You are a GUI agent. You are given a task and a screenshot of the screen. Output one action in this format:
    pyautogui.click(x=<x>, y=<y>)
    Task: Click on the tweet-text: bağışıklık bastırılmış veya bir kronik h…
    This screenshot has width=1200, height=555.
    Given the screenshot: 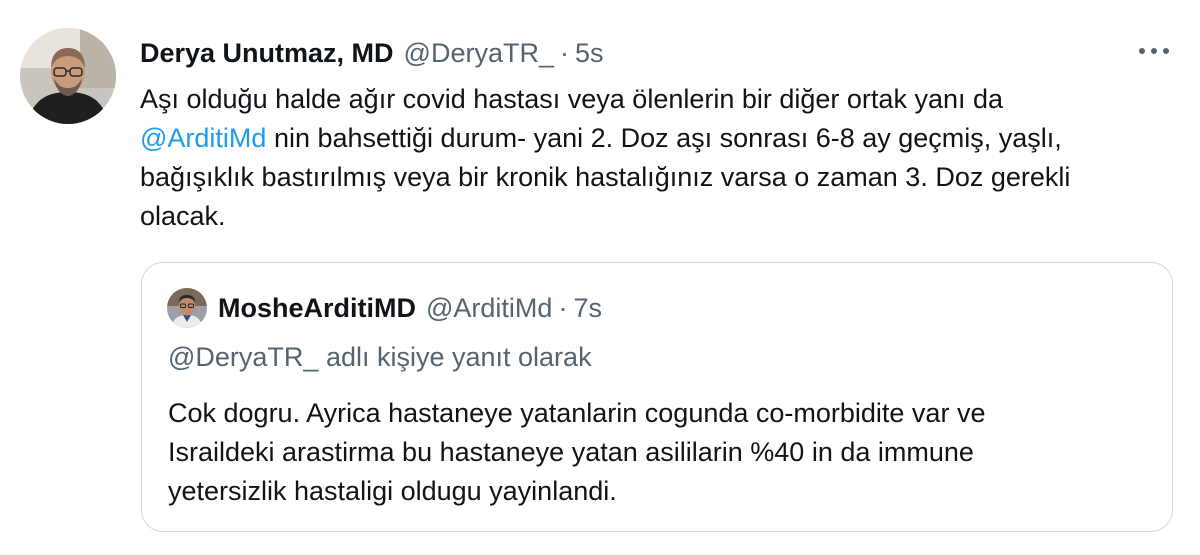 What is the action you would take?
    pyautogui.click(x=605, y=177)
    